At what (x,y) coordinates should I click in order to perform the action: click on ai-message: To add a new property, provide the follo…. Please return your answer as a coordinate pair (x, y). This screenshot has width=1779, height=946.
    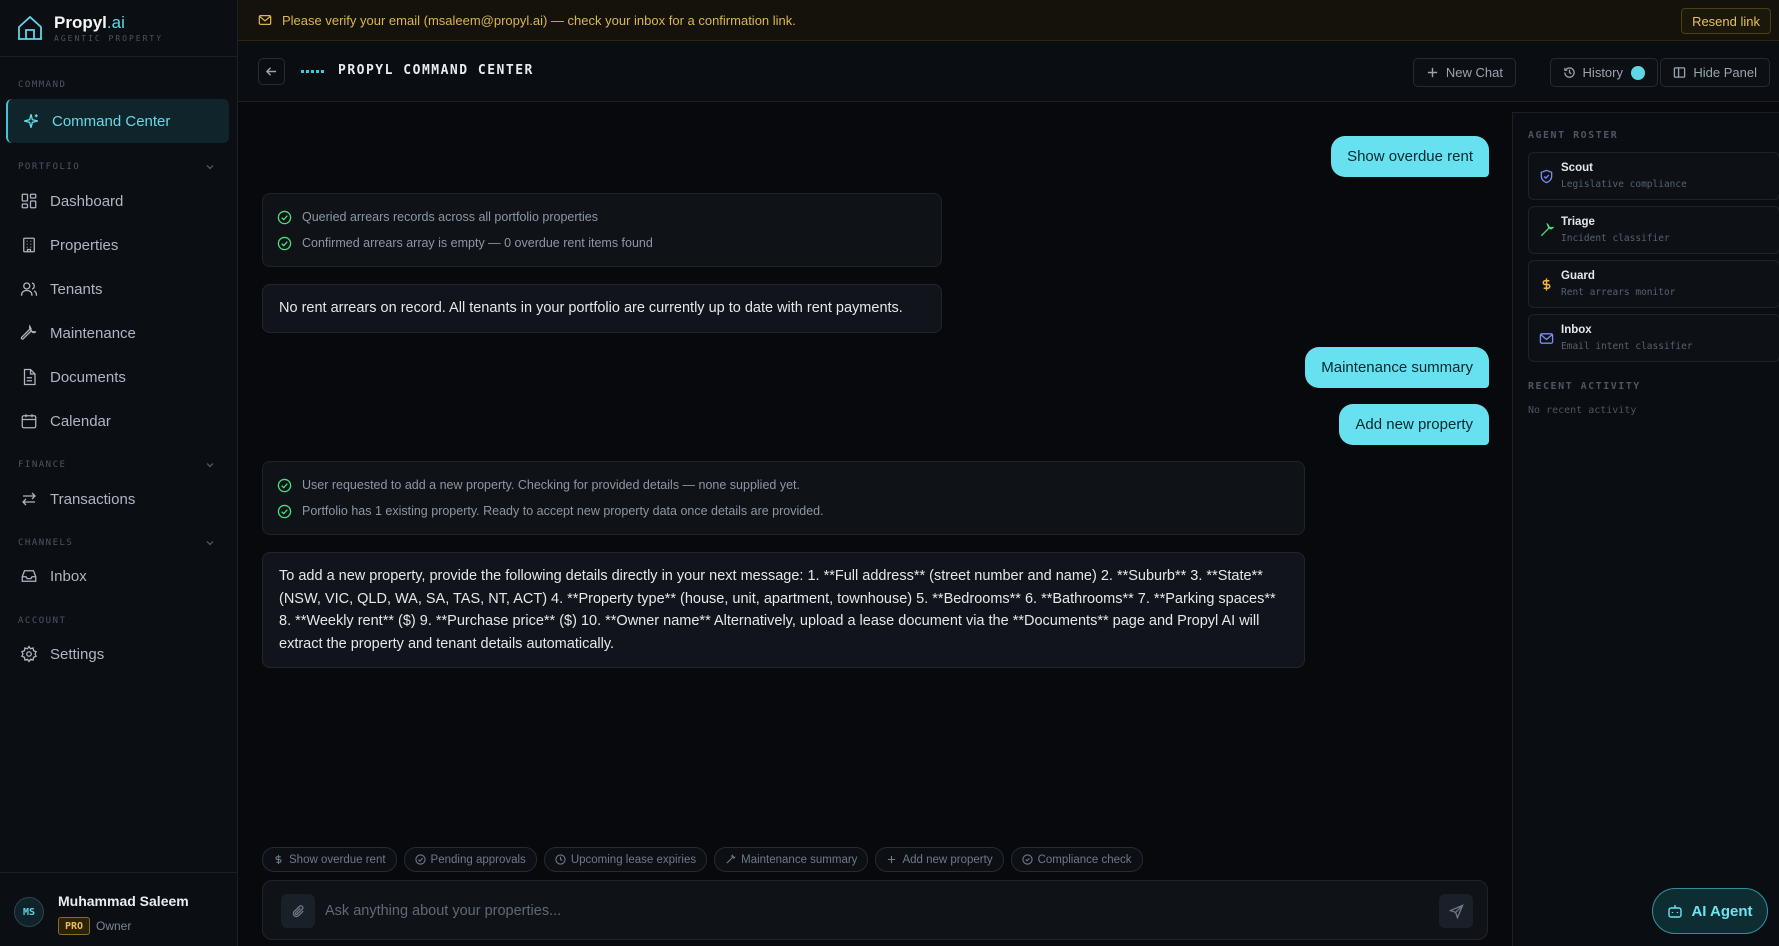
    Looking at the image, I should click on (783, 610).